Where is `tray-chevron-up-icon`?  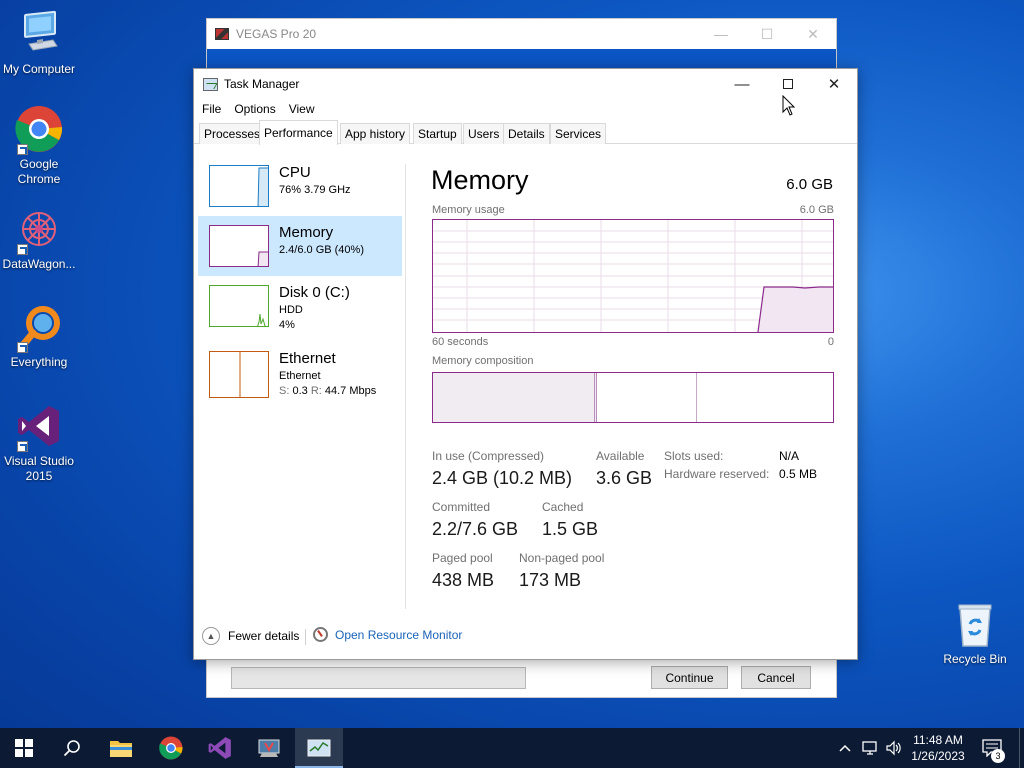 tray-chevron-up-icon is located at coordinates (845, 748).